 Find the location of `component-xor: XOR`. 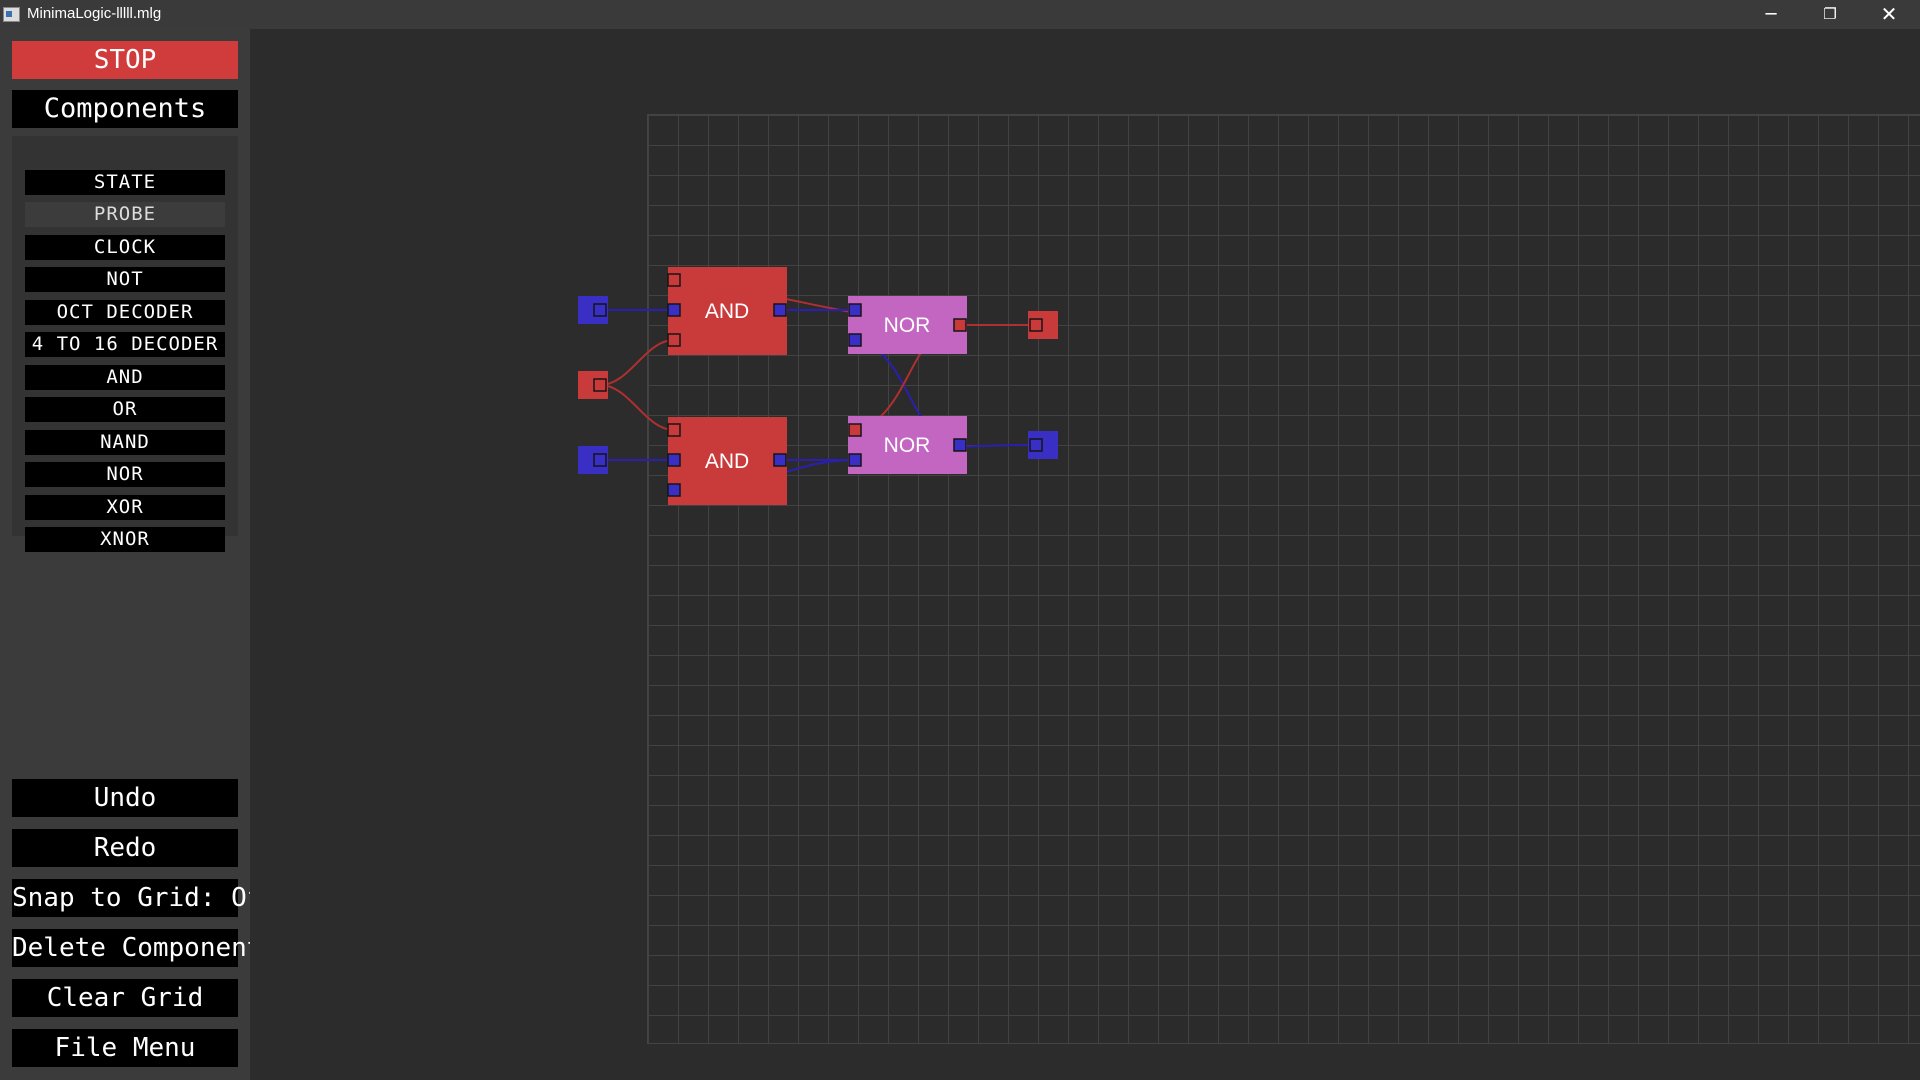

component-xor: XOR is located at coordinates (125, 507).